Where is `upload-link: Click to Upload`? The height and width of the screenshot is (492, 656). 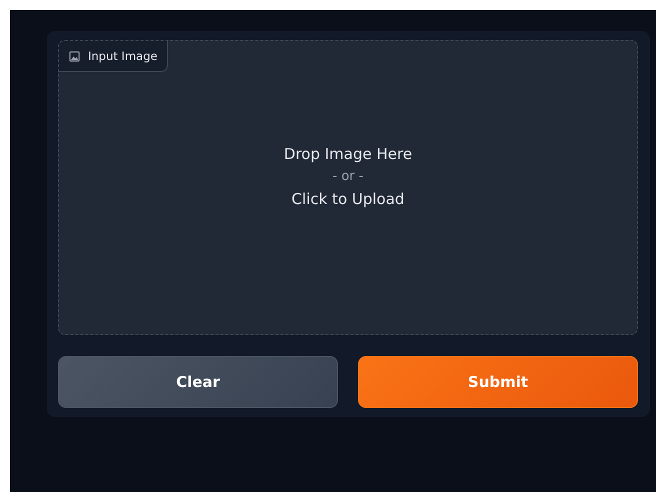 upload-link: Click to Upload is located at coordinates (348, 199).